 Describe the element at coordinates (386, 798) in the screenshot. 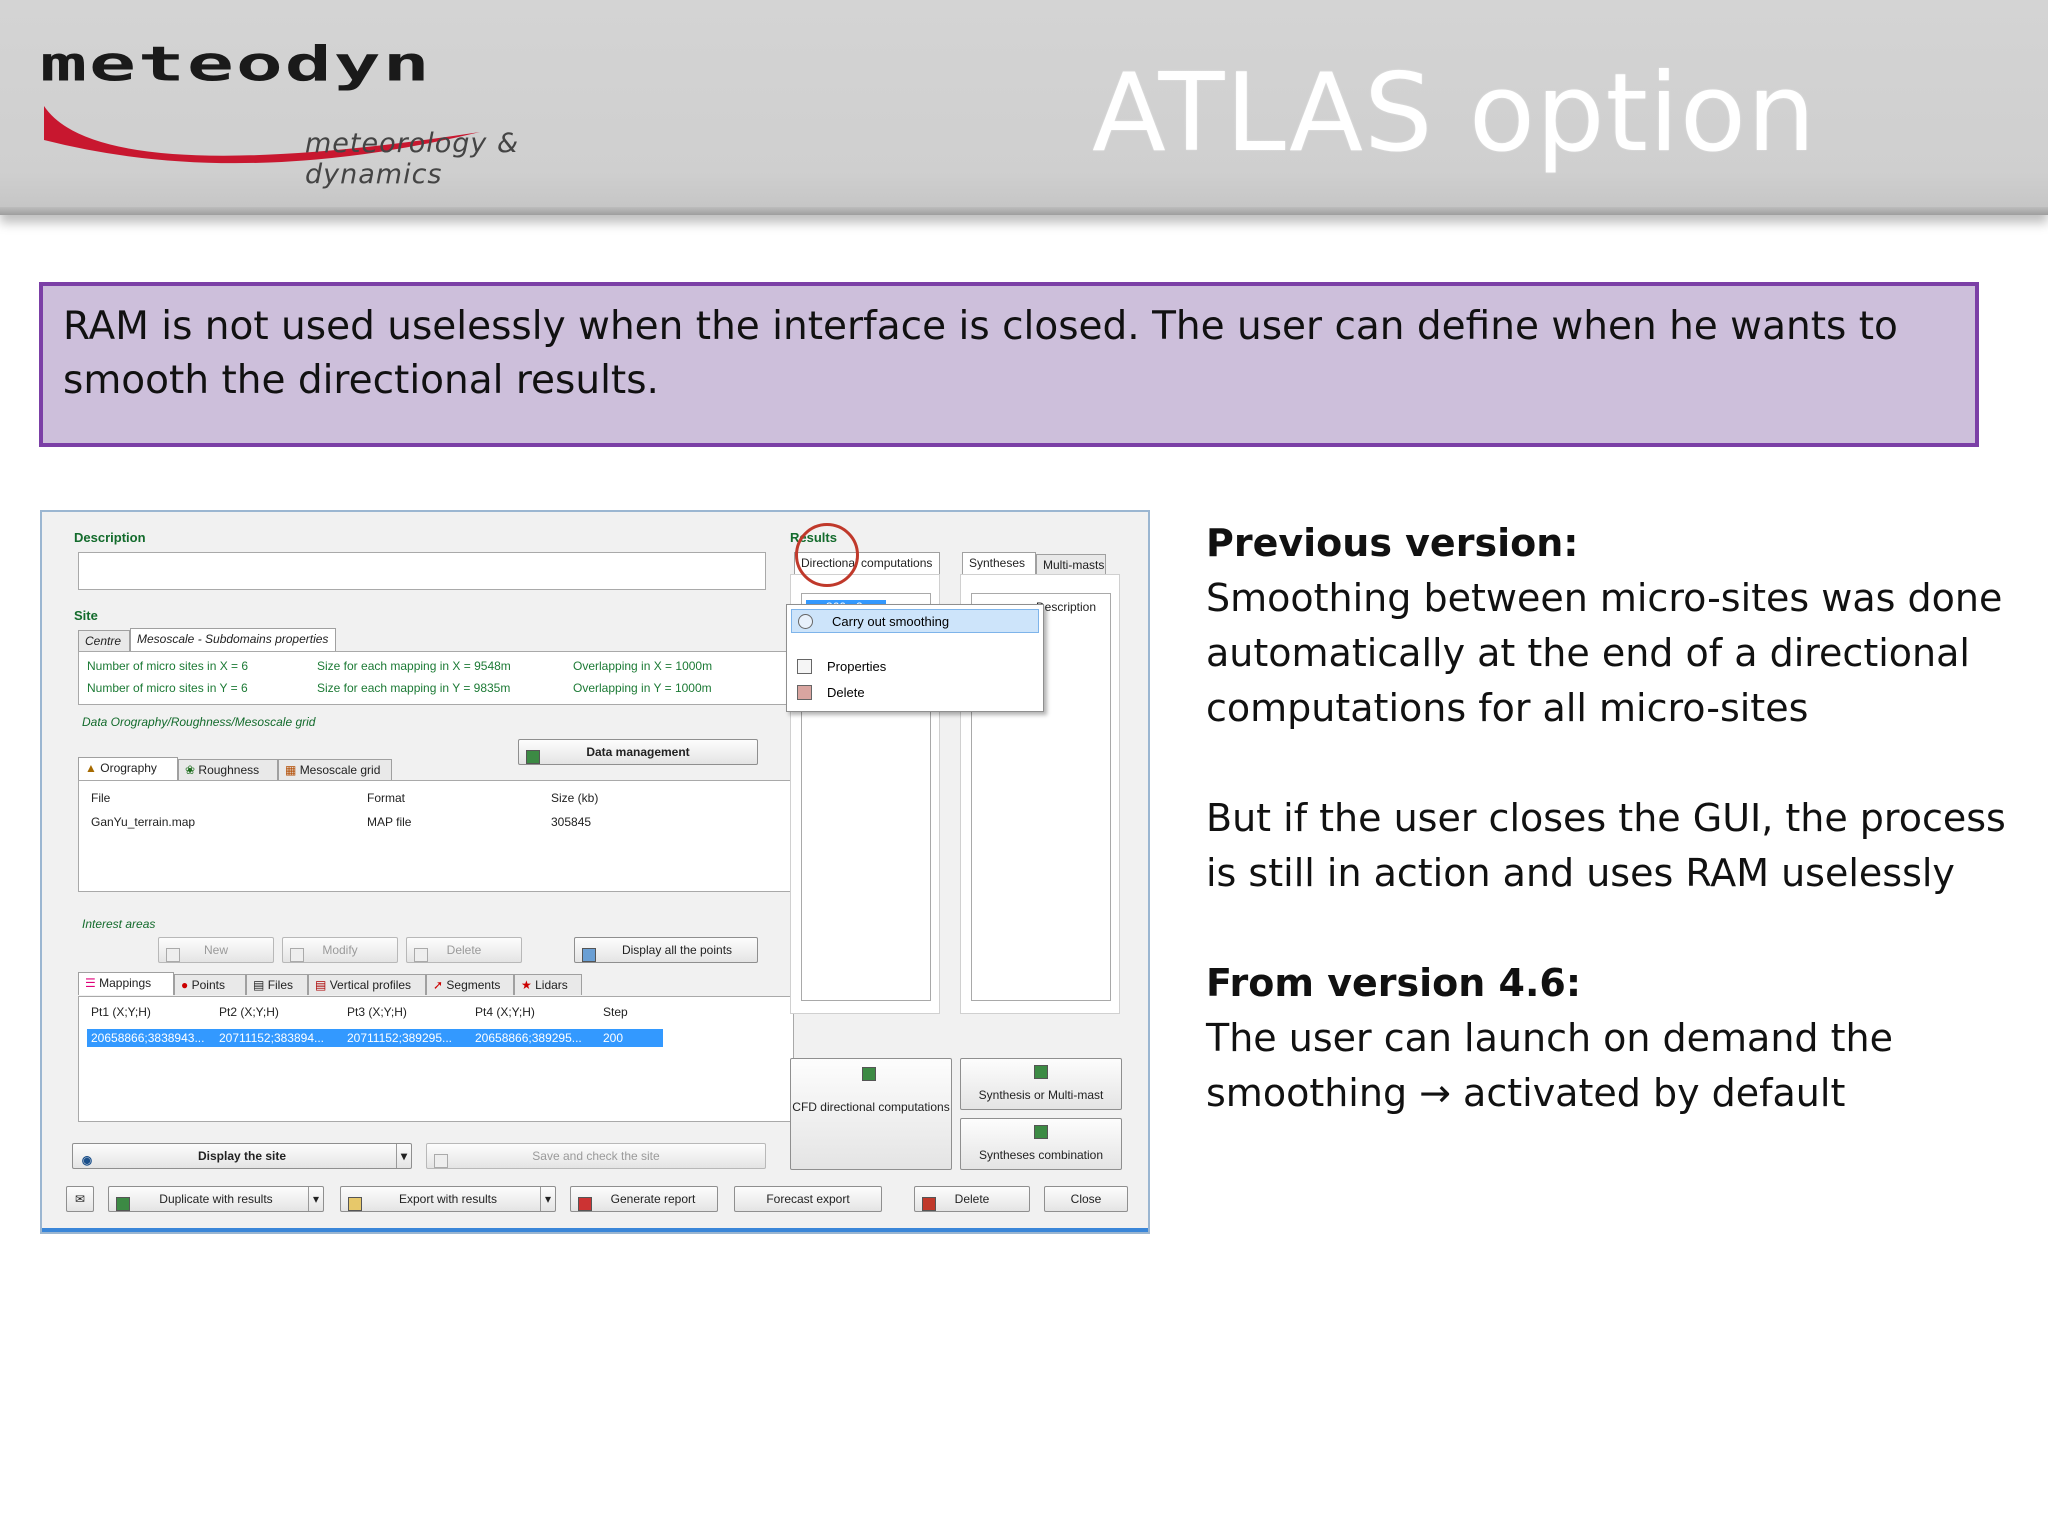

I see `col-format: Format` at that location.